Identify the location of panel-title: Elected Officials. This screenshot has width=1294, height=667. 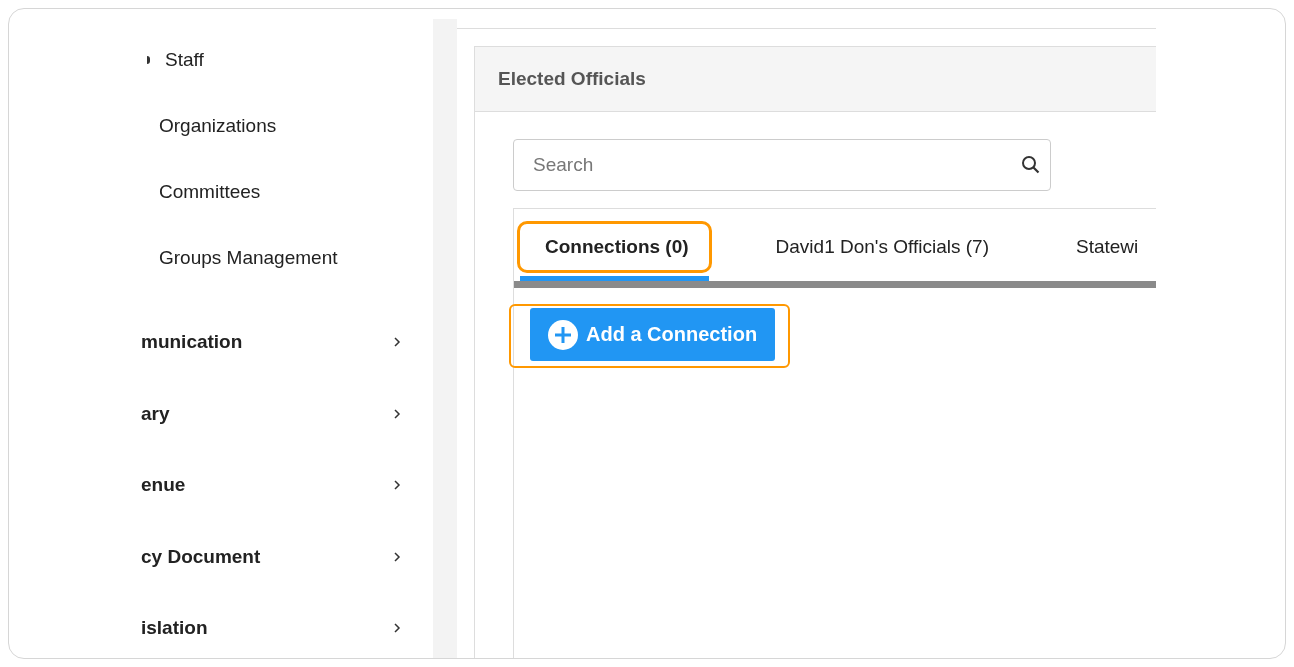
(572, 79).